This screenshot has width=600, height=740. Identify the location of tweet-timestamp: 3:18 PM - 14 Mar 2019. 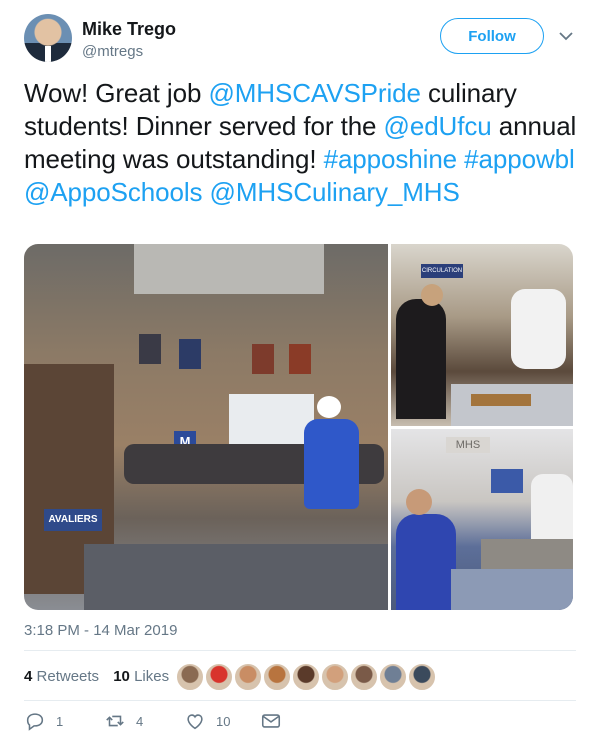
(100, 630).